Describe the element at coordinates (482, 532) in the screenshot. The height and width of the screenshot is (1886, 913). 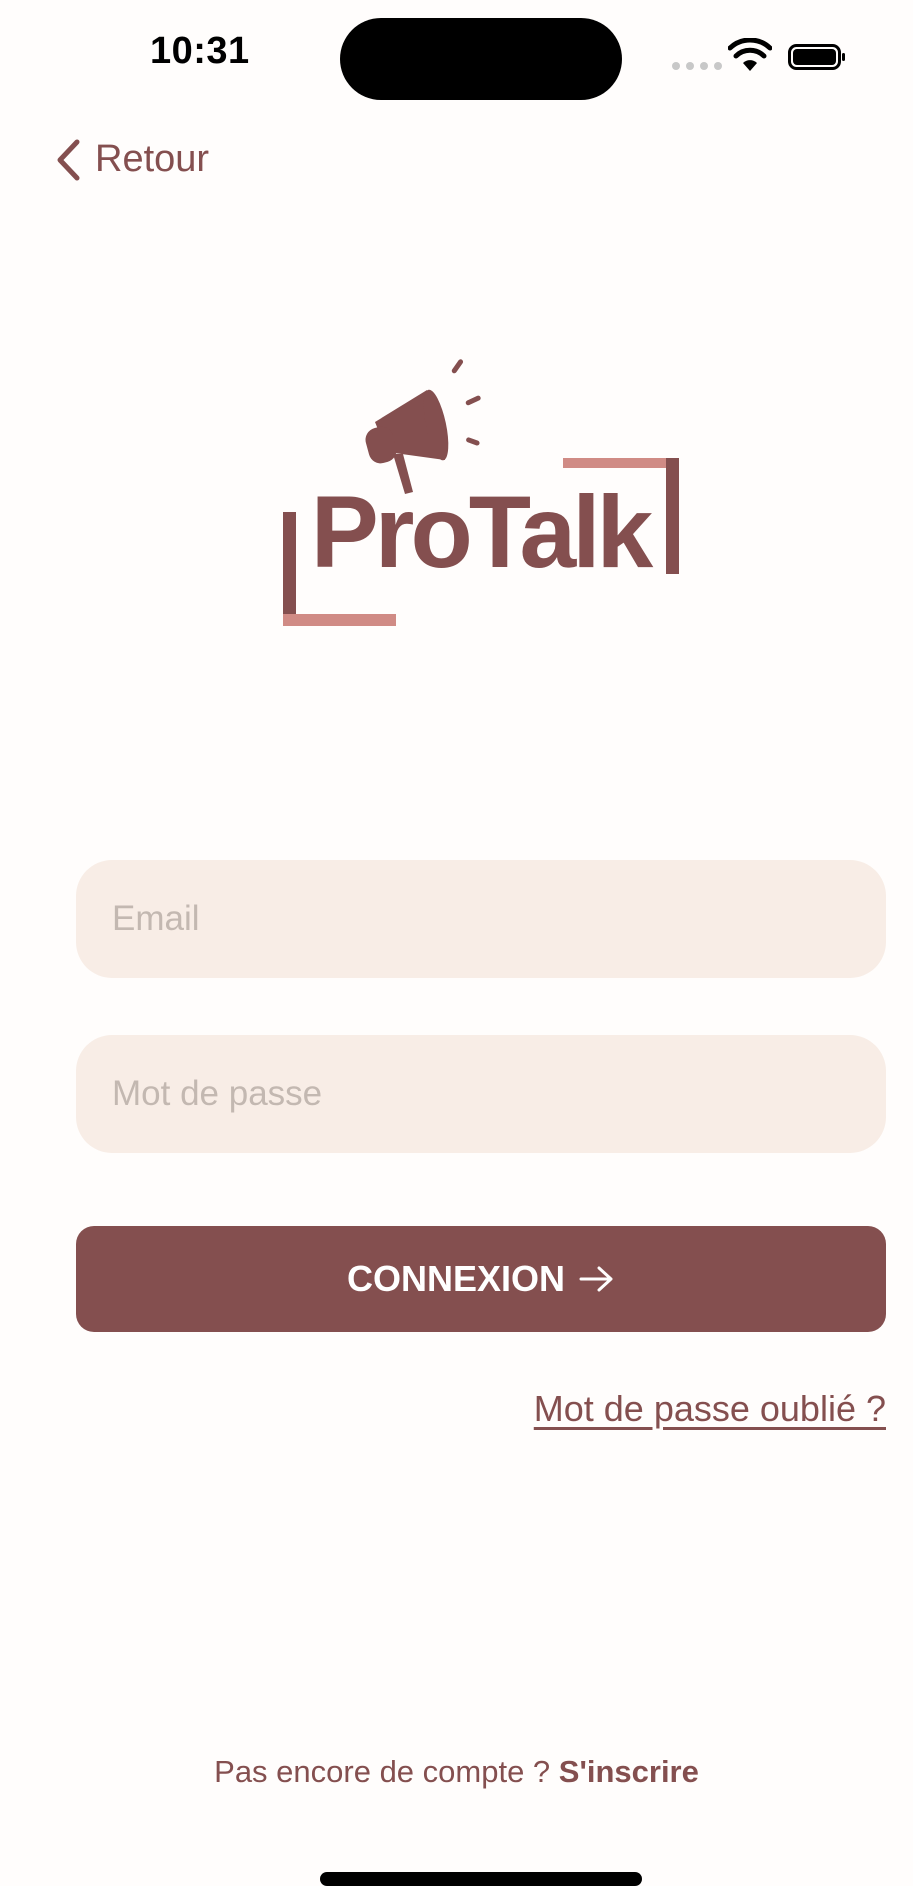
I see `logo-wordmark: ProTalk` at that location.